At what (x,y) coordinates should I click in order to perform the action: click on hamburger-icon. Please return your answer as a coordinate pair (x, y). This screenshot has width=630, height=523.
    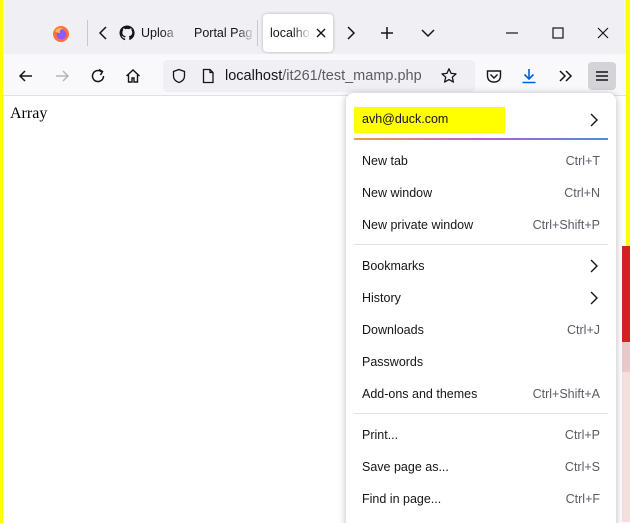
    Looking at the image, I should click on (602, 76).